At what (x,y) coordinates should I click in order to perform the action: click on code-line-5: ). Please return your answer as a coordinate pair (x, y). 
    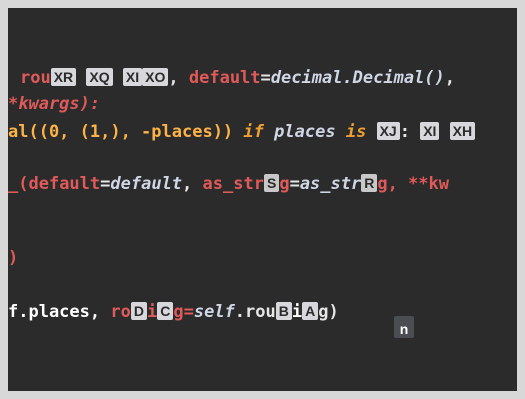
    Looking at the image, I should click on (13, 258).